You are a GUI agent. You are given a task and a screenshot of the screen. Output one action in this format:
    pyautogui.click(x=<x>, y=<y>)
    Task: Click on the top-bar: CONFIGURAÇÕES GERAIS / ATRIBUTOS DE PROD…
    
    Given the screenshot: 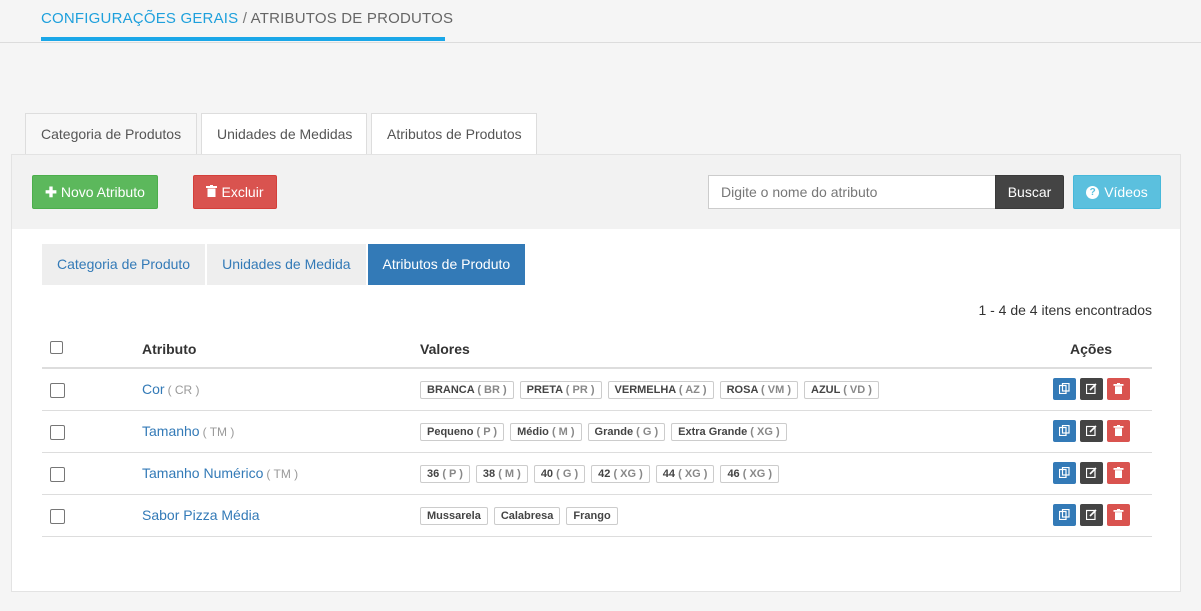 What is the action you would take?
    pyautogui.click(x=600, y=21)
    